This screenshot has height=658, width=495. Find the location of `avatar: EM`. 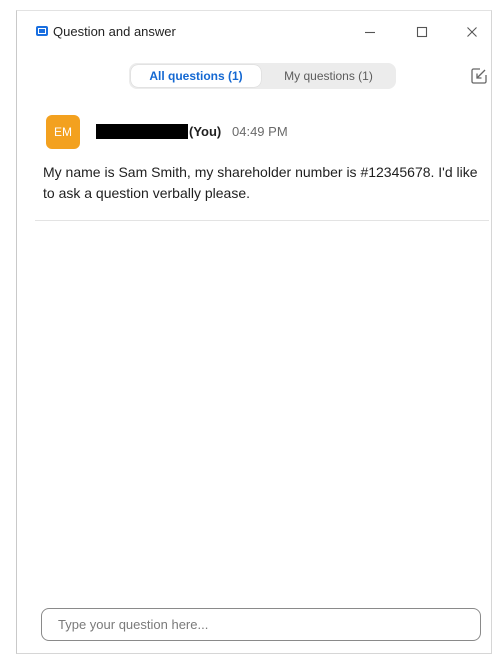

avatar: EM is located at coordinates (63, 132).